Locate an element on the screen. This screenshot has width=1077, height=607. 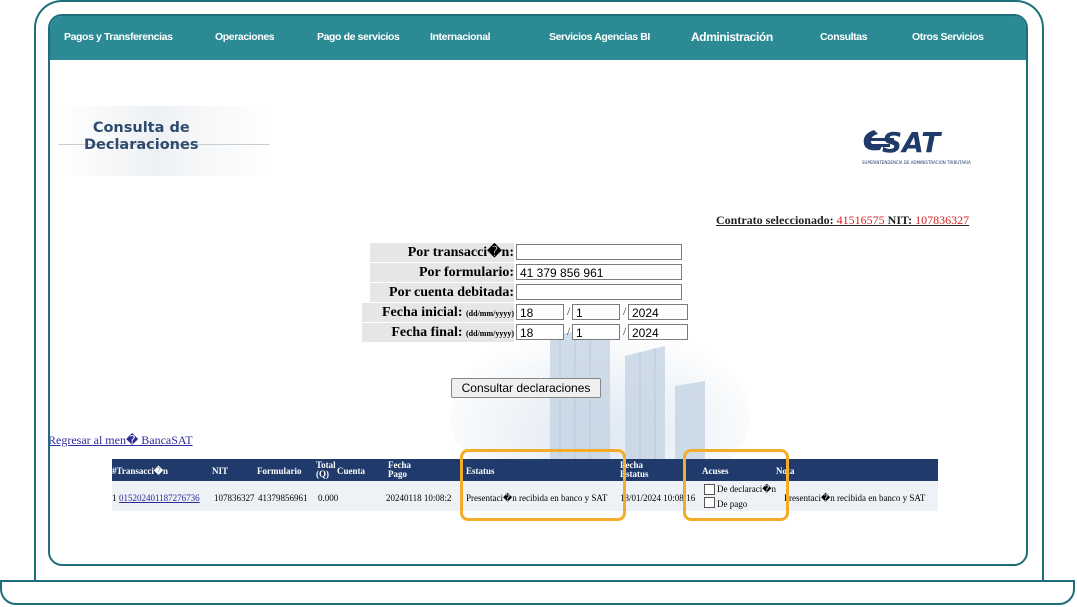
formulario-input: 41 379 856 961 is located at coordinates (599, 272).